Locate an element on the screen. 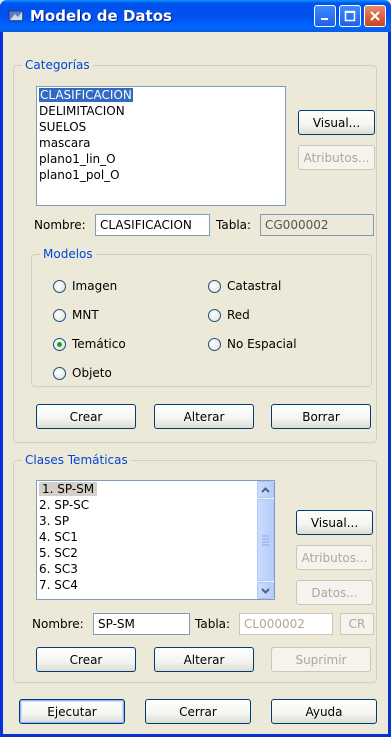 The width and height of the screenshot is (391, 737). clases-nombre-input: SP-SM is located at coordinates (141, 624).